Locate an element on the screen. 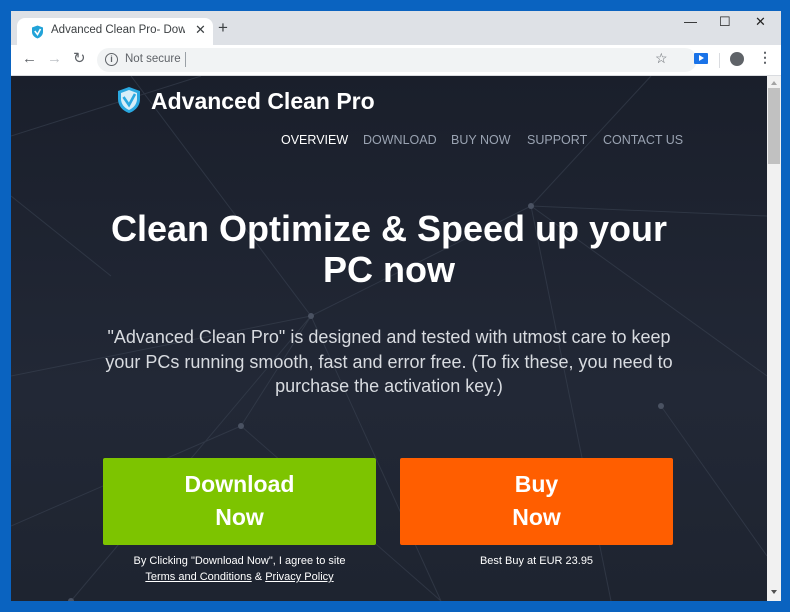 The width and height of the screenshot is (790, 612). reload-button: ↻ is located at coordinates (79, 59).